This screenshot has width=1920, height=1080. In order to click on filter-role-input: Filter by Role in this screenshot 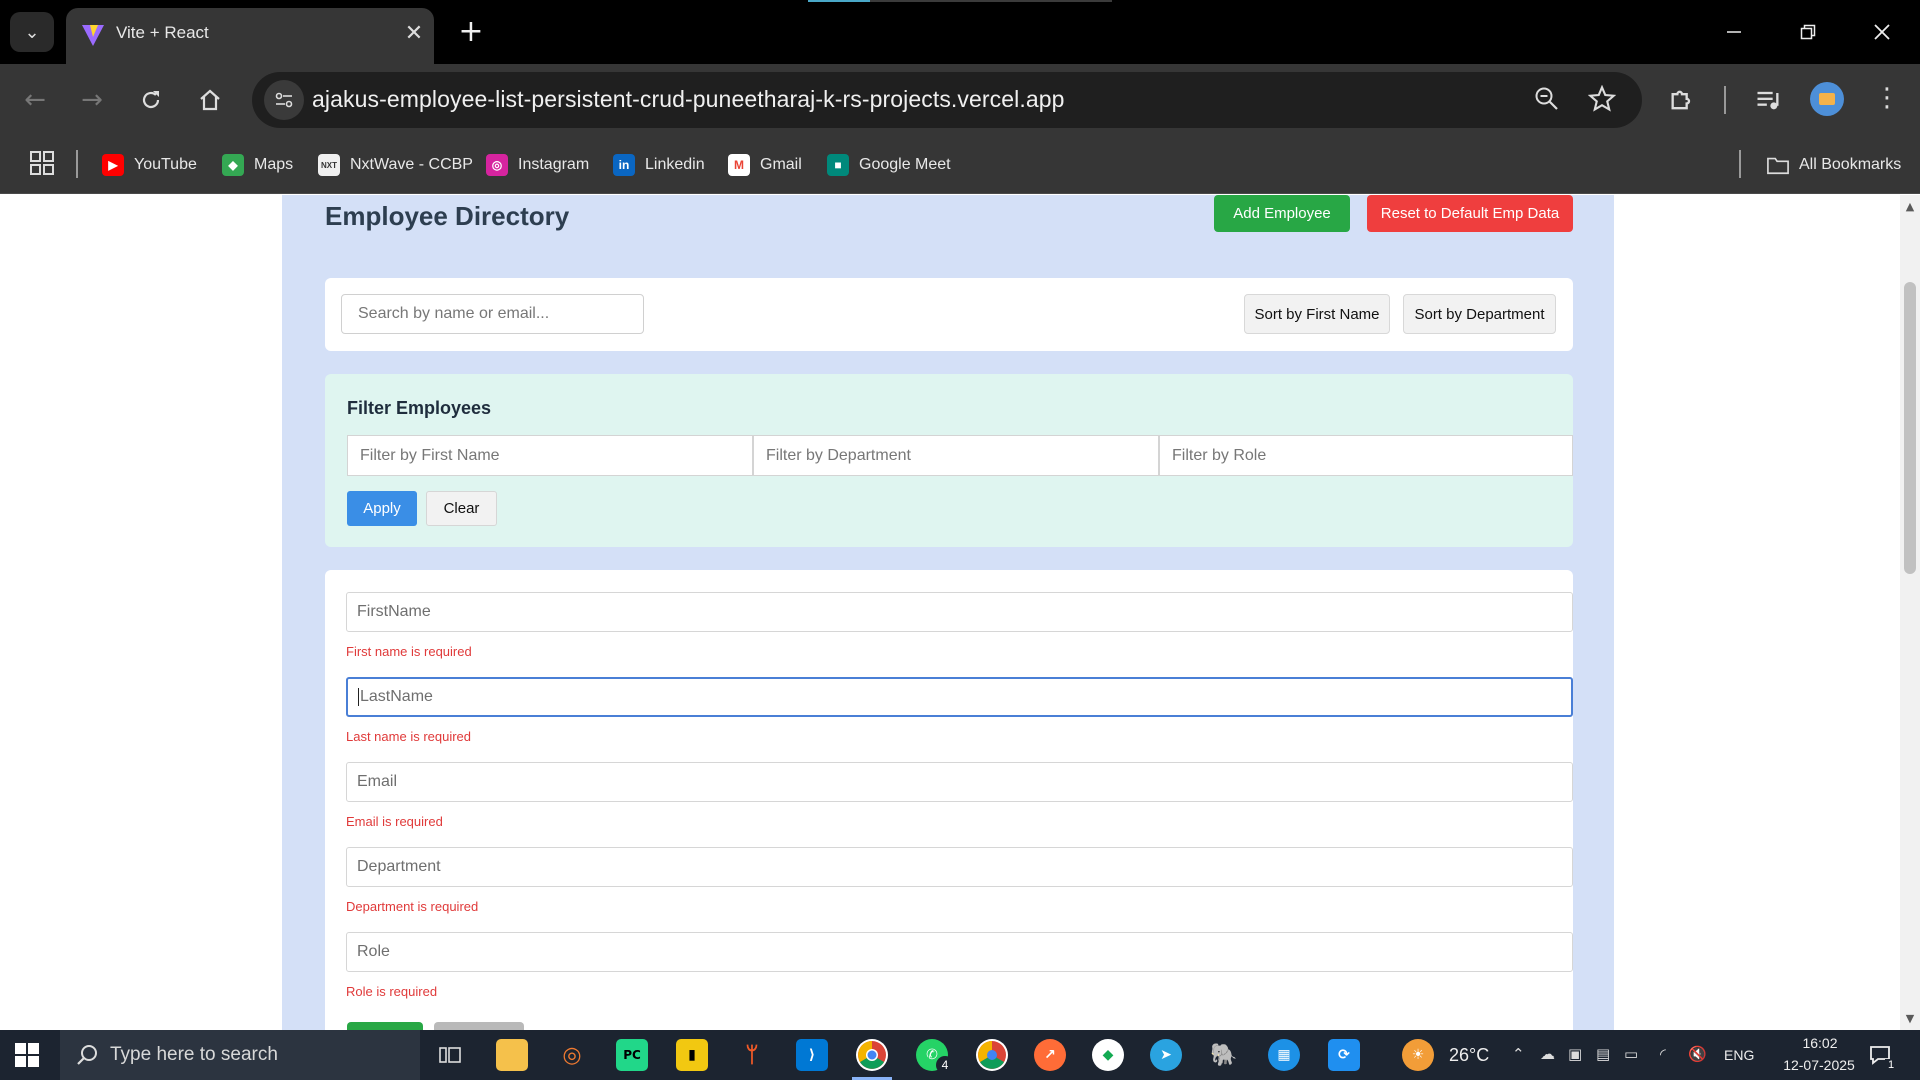, I will do `click(1366, 455)`.